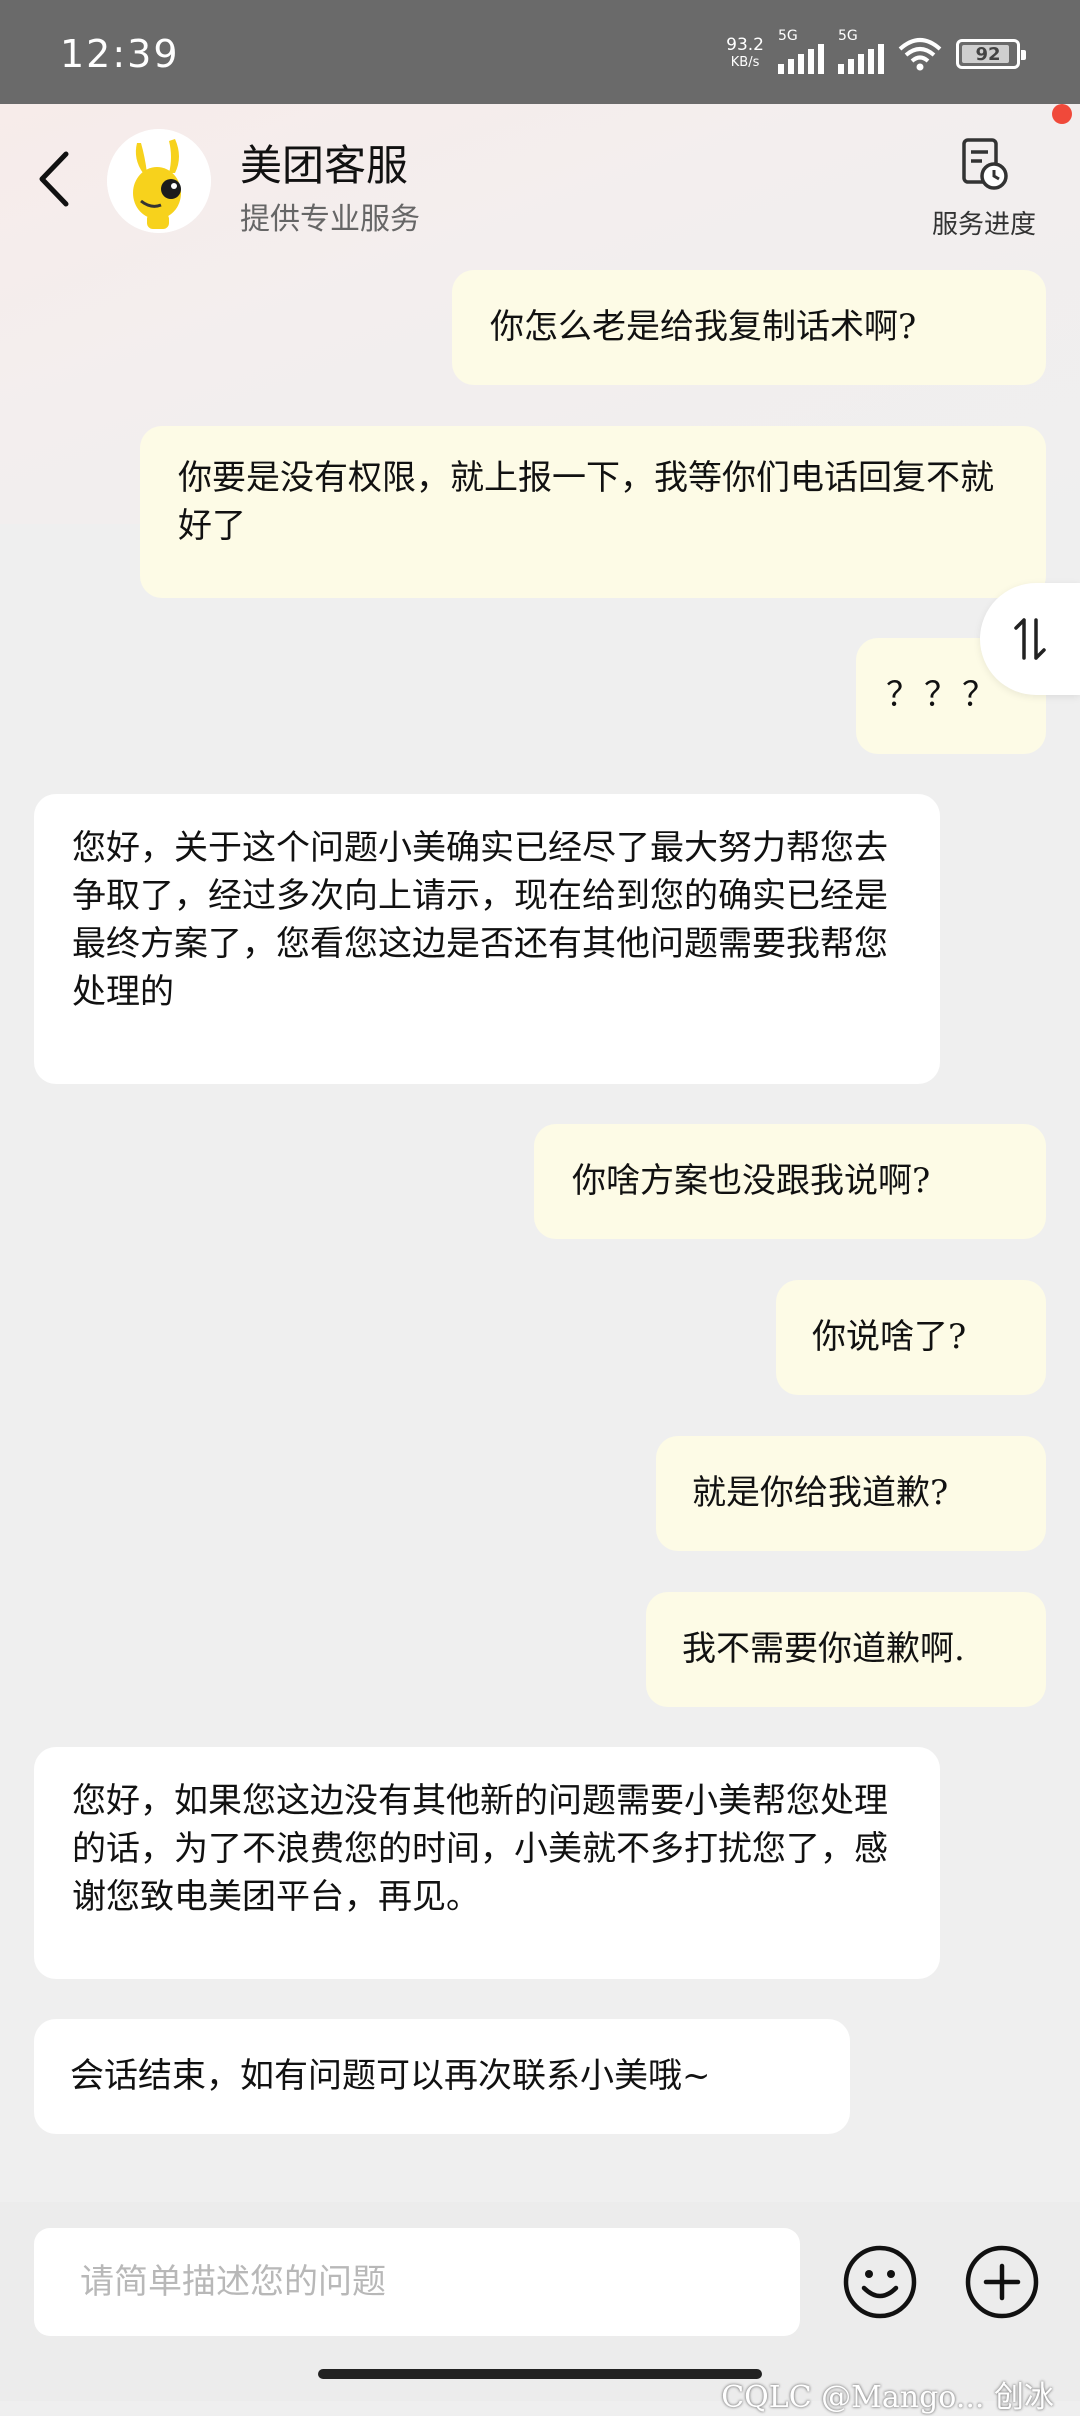 This screenshot has width=1080, height=2416. What do you see at coordinates (887, 2397) in the screenshot?
I see `watermark: CQLC @Mango... 创冰` at bounding box center [887, 2397].